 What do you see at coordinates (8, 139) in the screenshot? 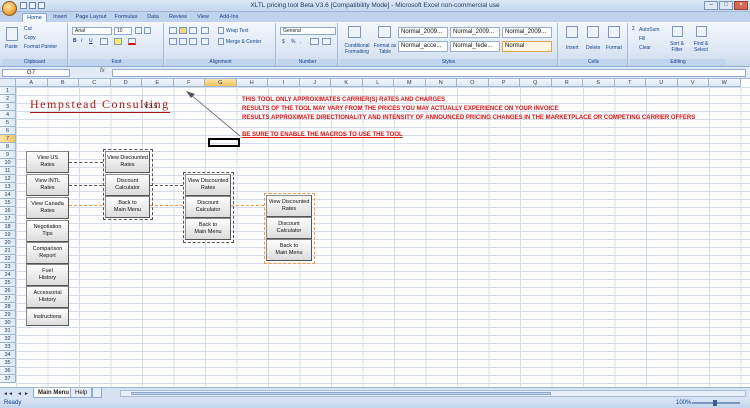
I see `row-header: 7` at bounding box center [8, 139].